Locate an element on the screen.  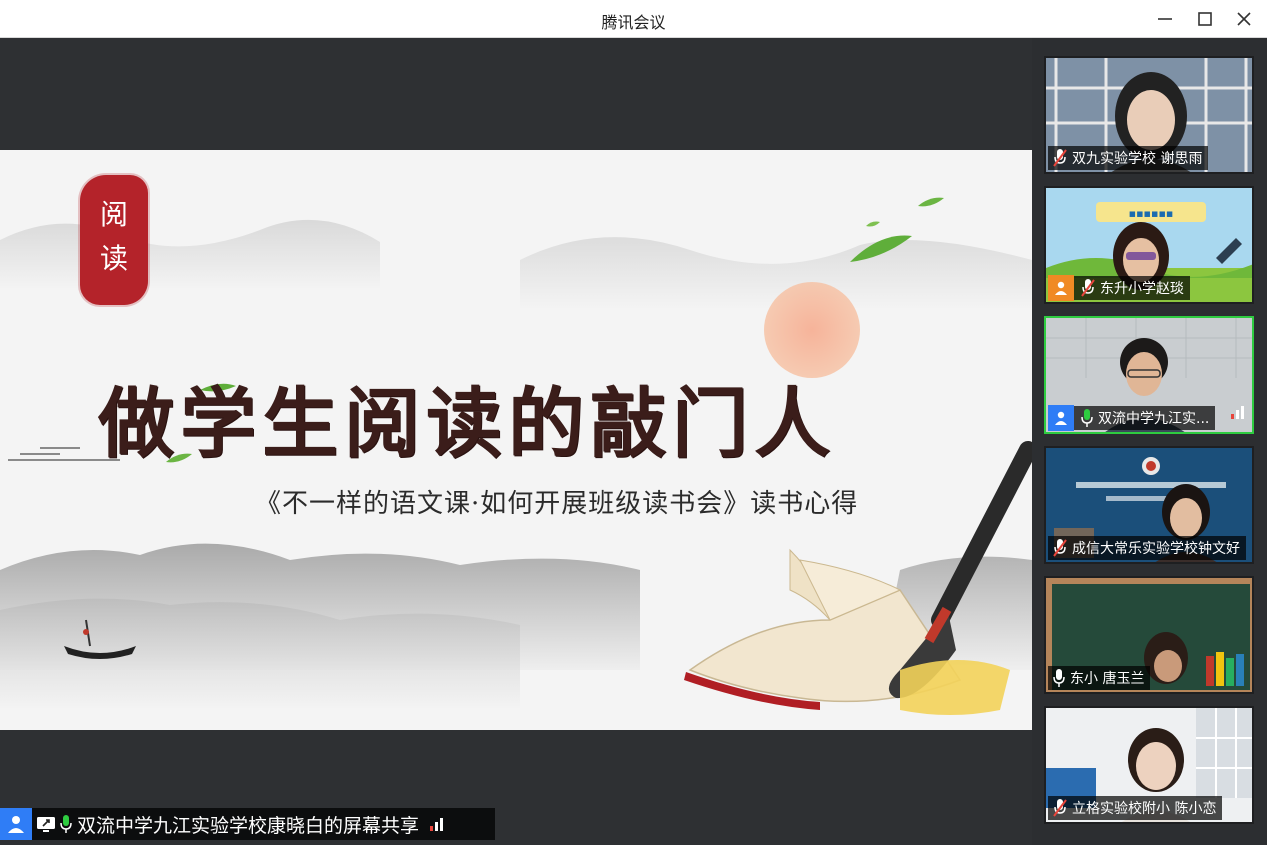
participant-name: 东小 唐玉兰 is located at coordinates (1107, 679).